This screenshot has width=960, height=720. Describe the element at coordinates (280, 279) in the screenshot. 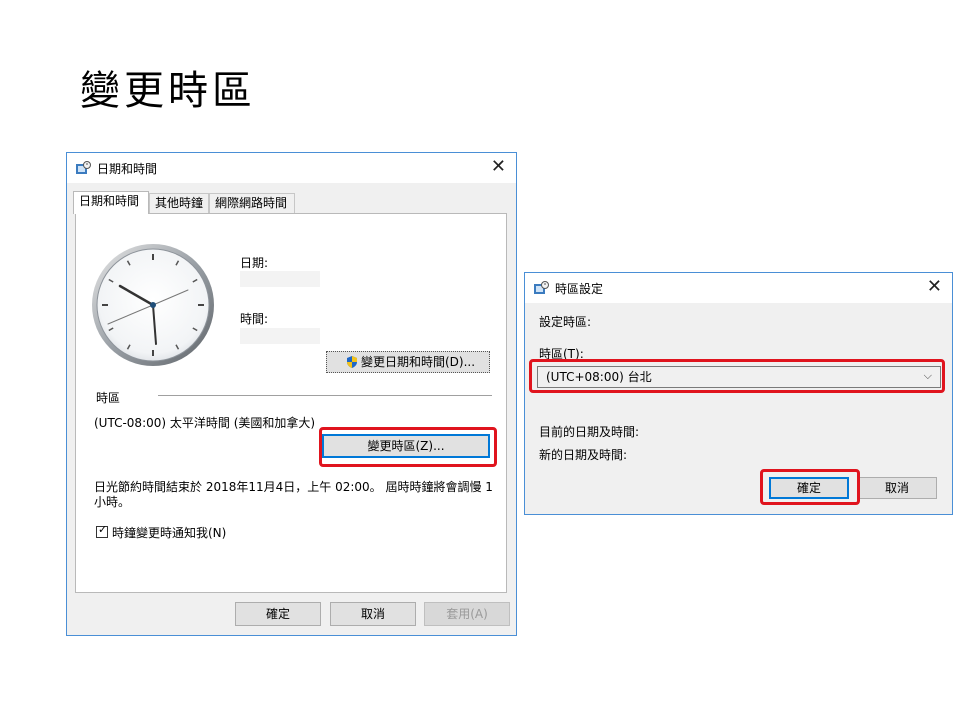

I see `date-value` at that location.